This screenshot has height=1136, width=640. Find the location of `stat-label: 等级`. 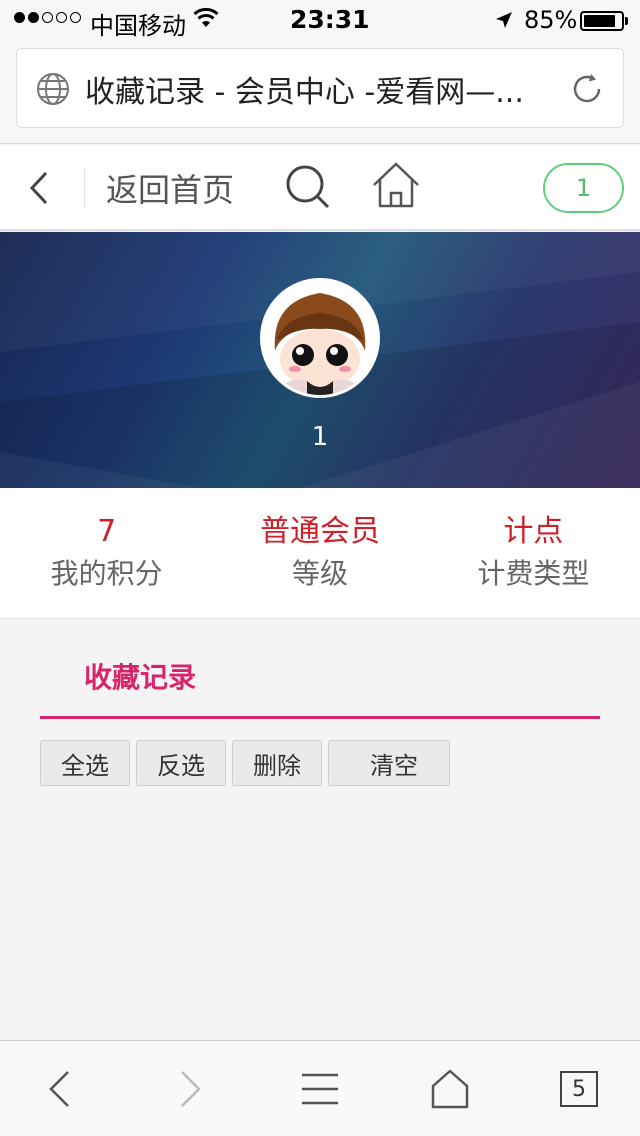

stat-label: 等级 is located at coordinates (319, 573).